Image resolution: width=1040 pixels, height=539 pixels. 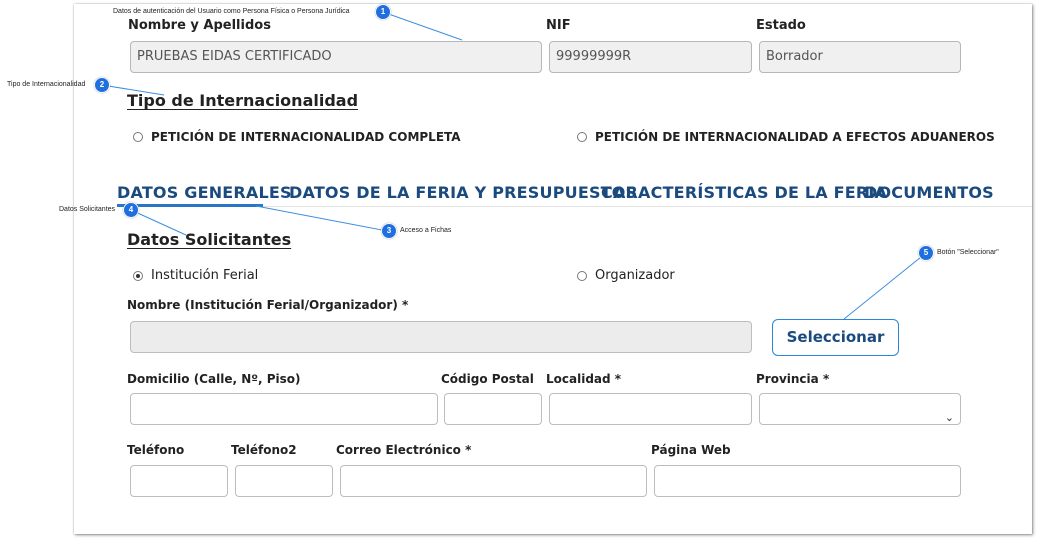 What do you see at coordinates (264, 450) in the screenshot?
I see `telefono2-label: Teléfono2` at bounding box center [264, 450].